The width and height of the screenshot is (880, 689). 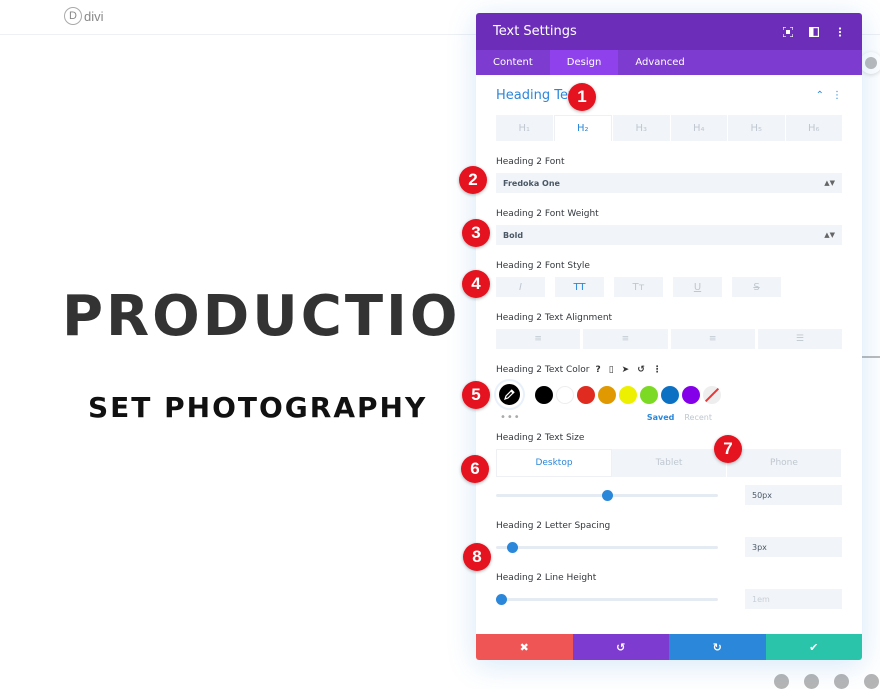 I want to click on tab-desktop: Desktop, so click(x=554, y=463).